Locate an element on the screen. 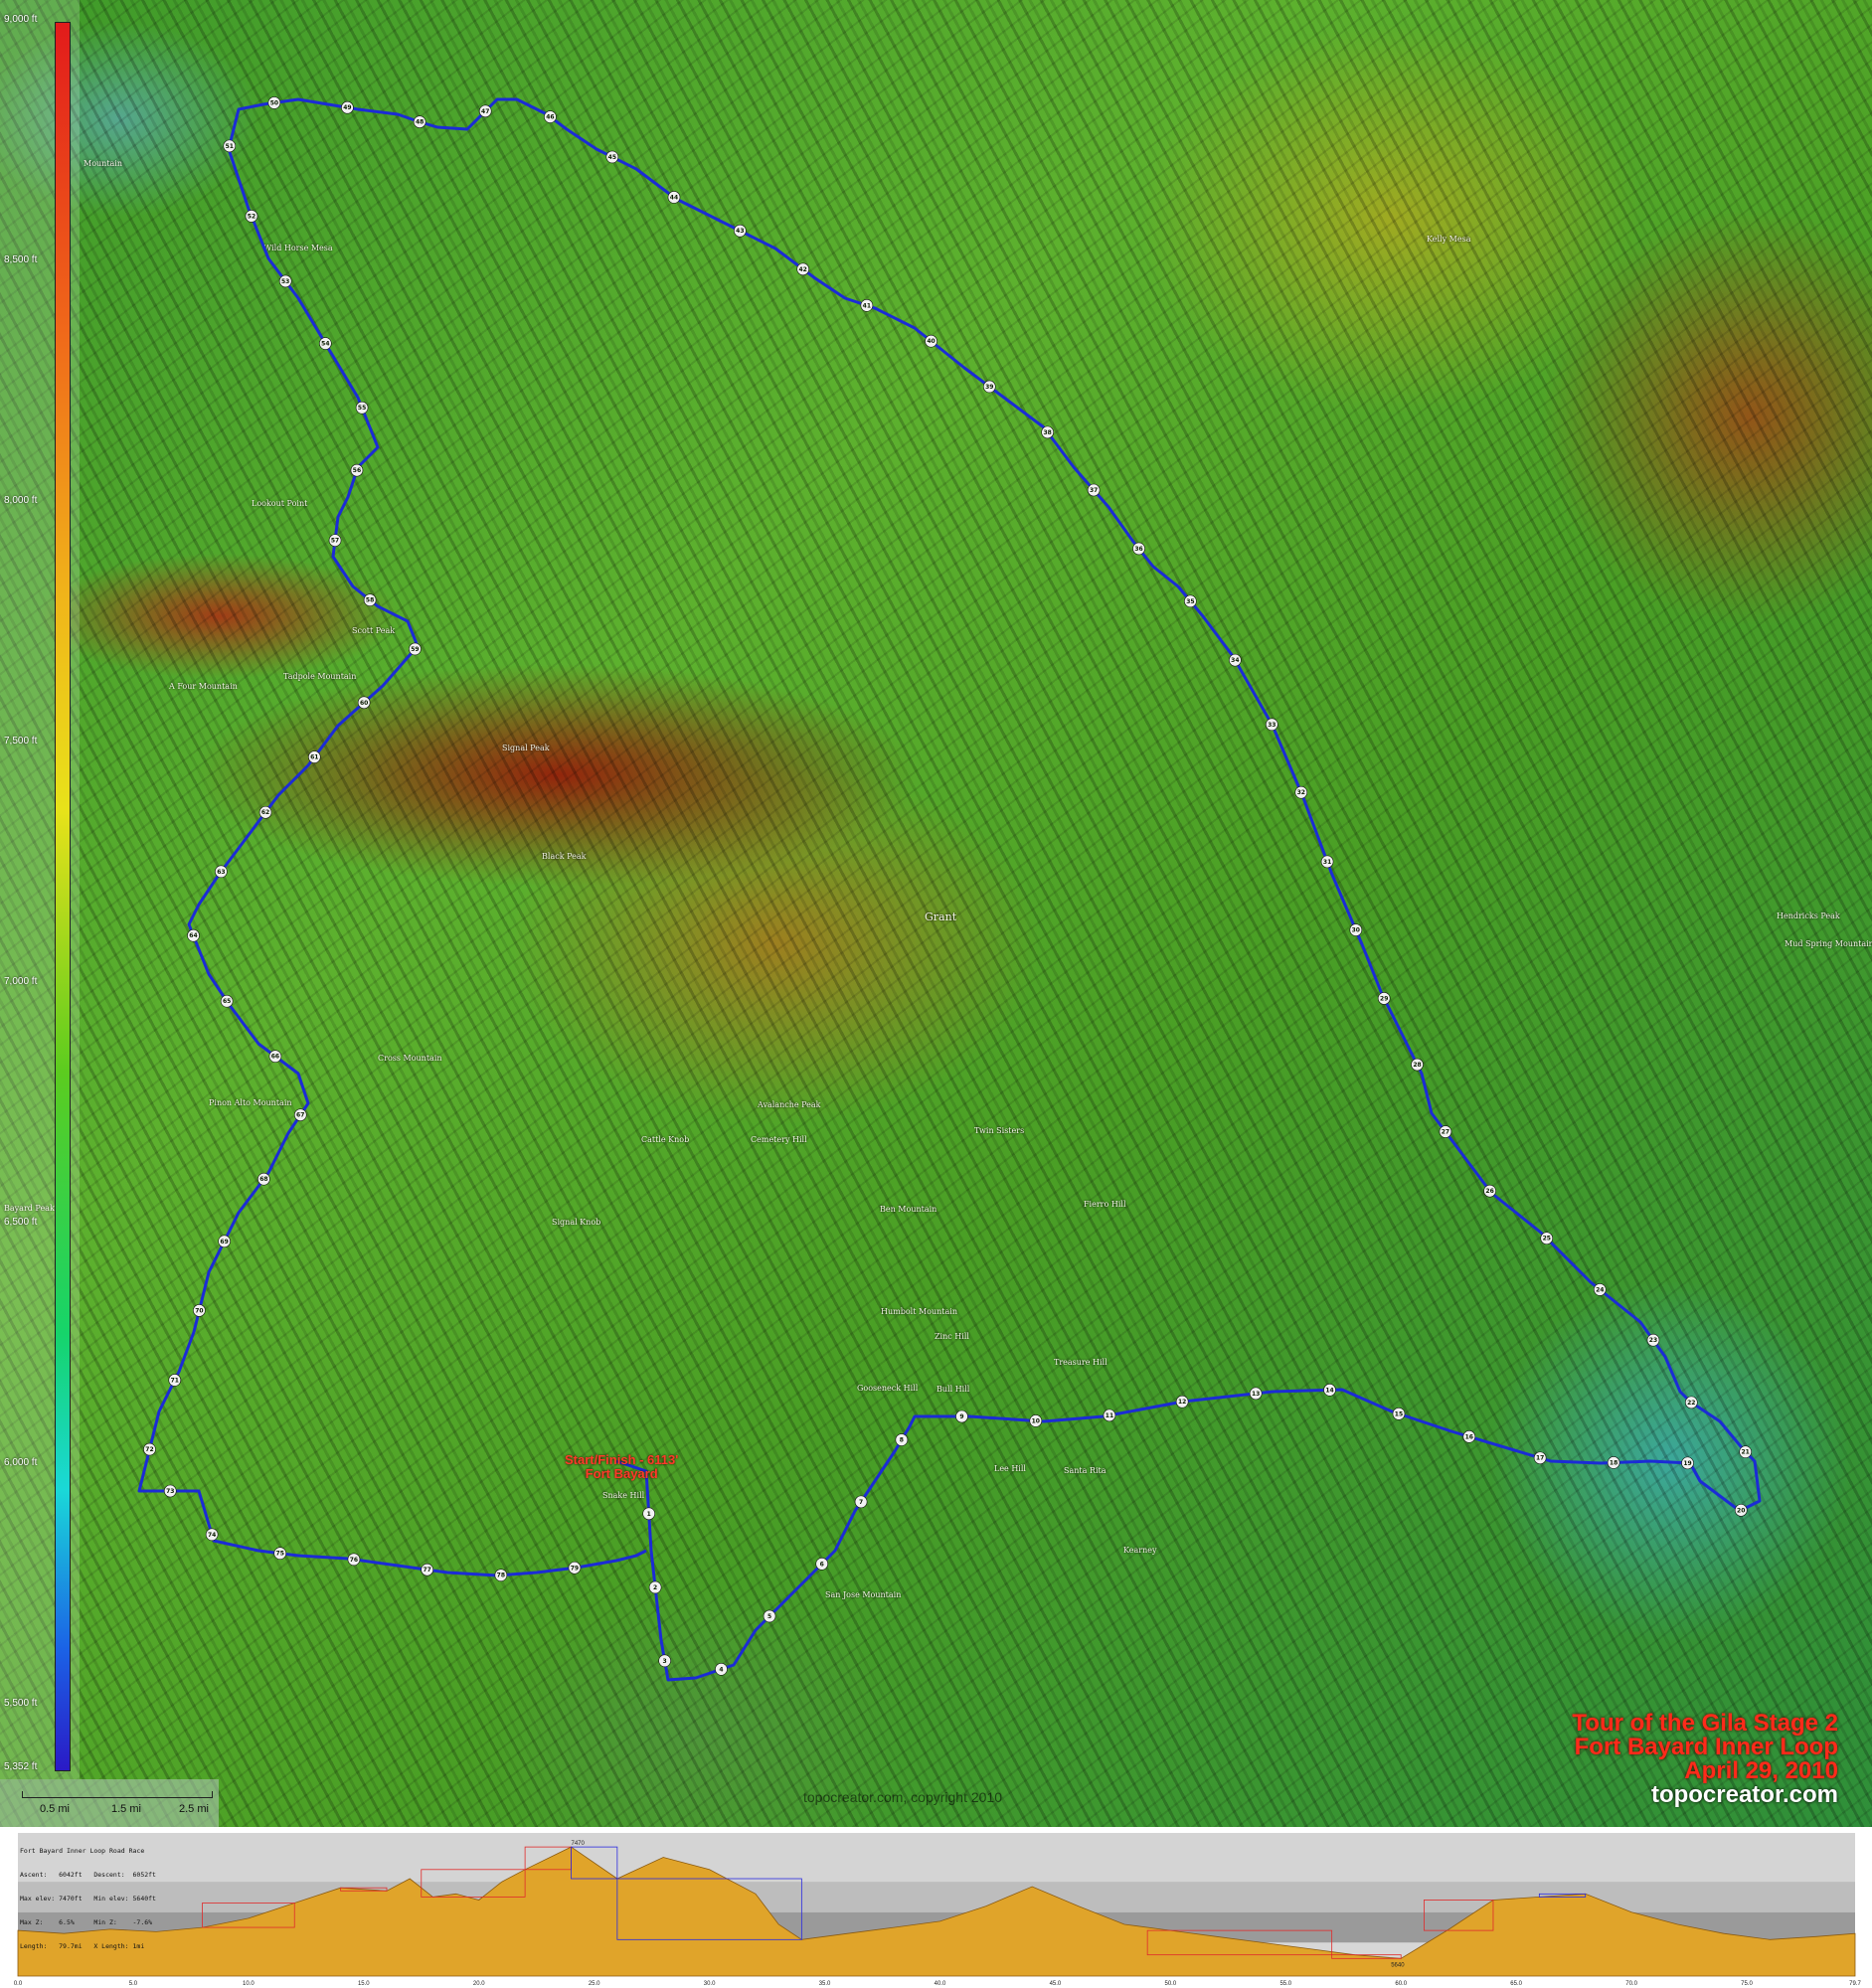 The image size is (1872, 1988). legend-label: 7,000 ft is located at coordinates (21, 981).